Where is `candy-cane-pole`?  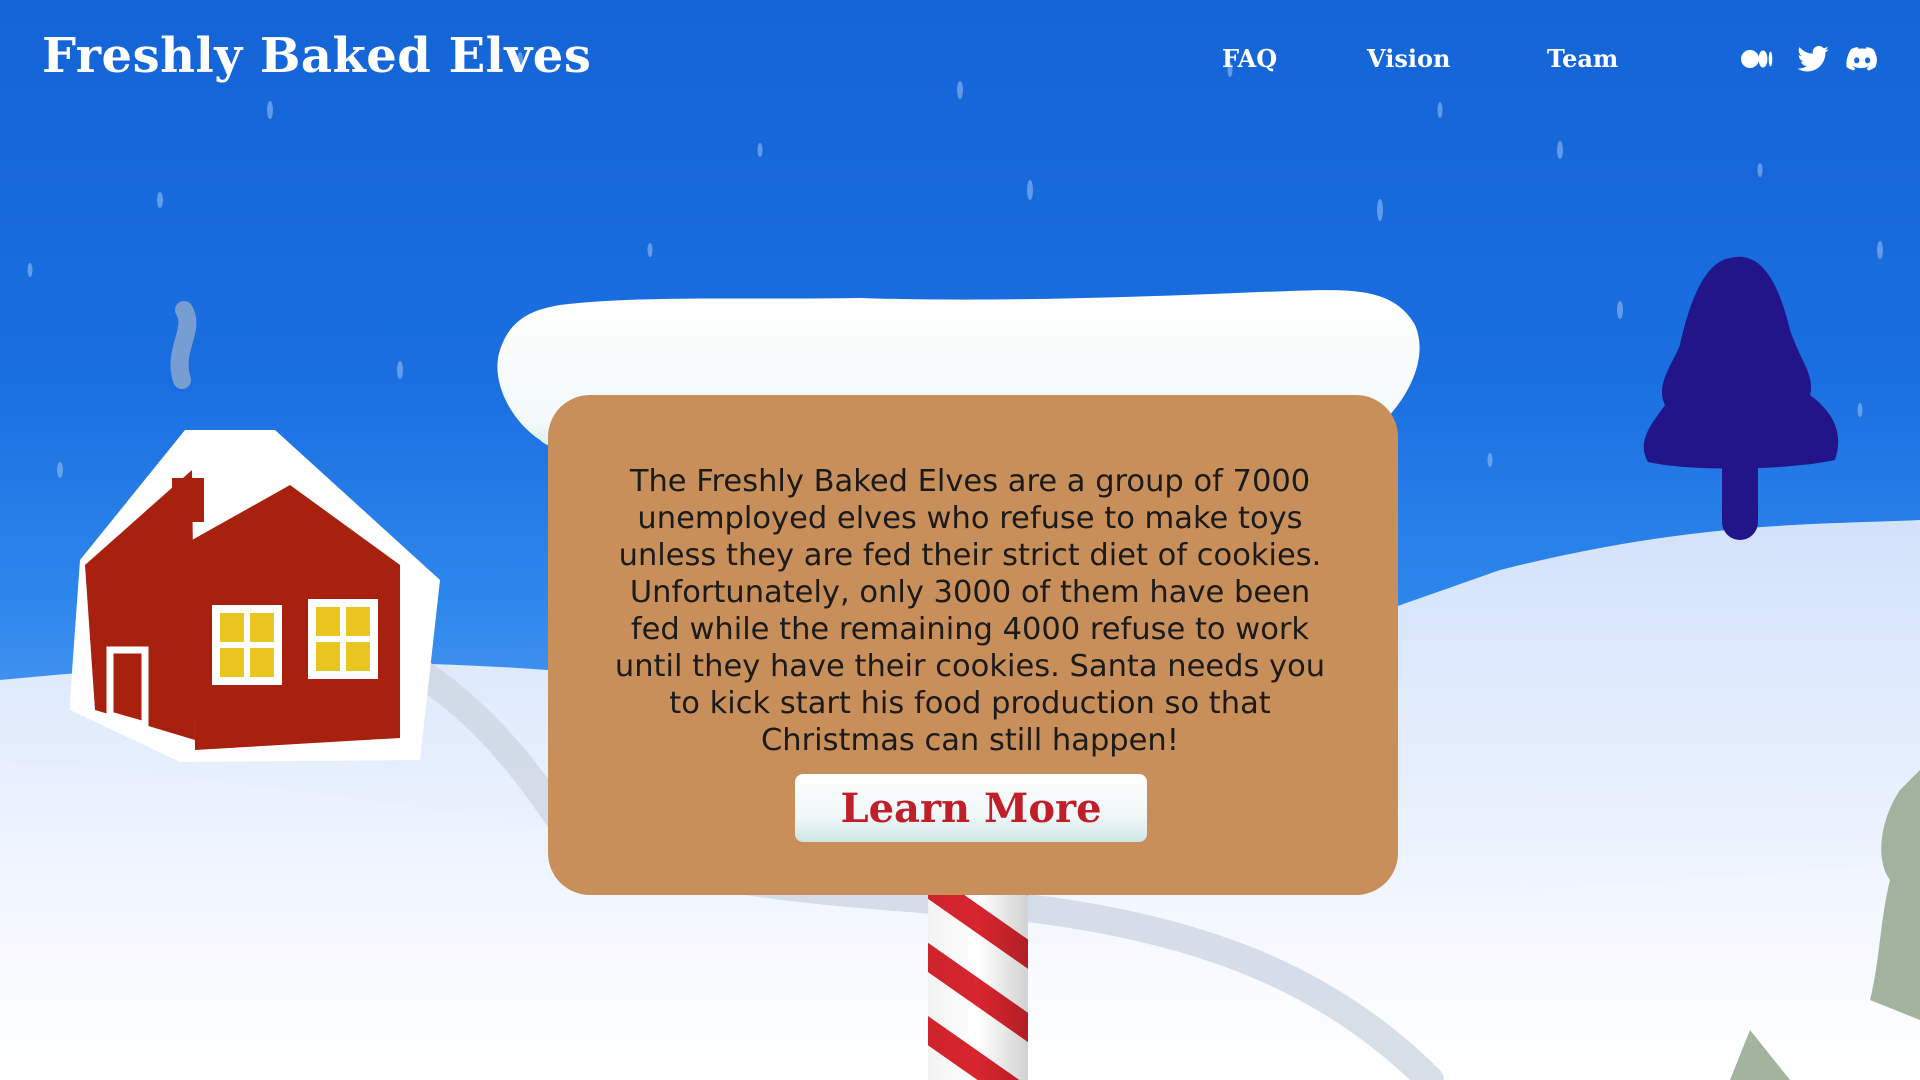
candy-cane-pole is located at coordinates (978, 980).